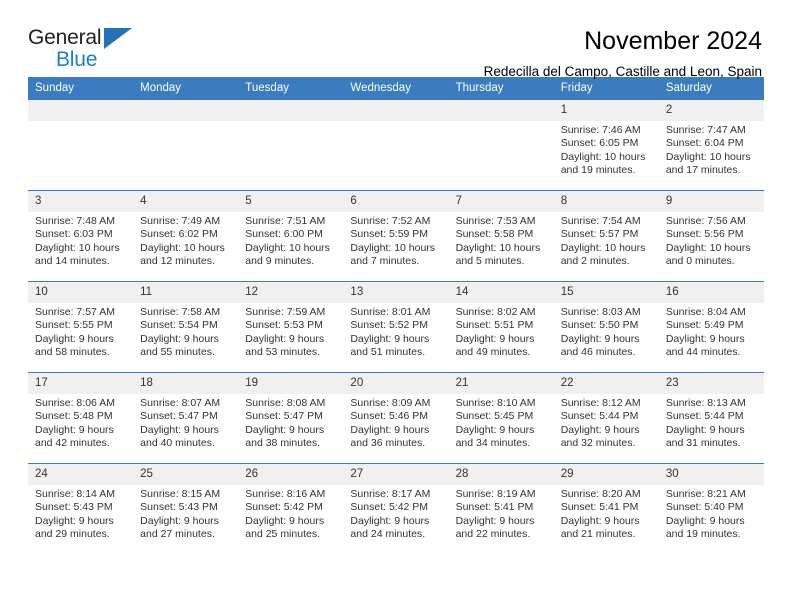  What do you see at coordinates (186, 201) in the screenshot?
I see `day-number: 4` at bounding box center [186, 201].